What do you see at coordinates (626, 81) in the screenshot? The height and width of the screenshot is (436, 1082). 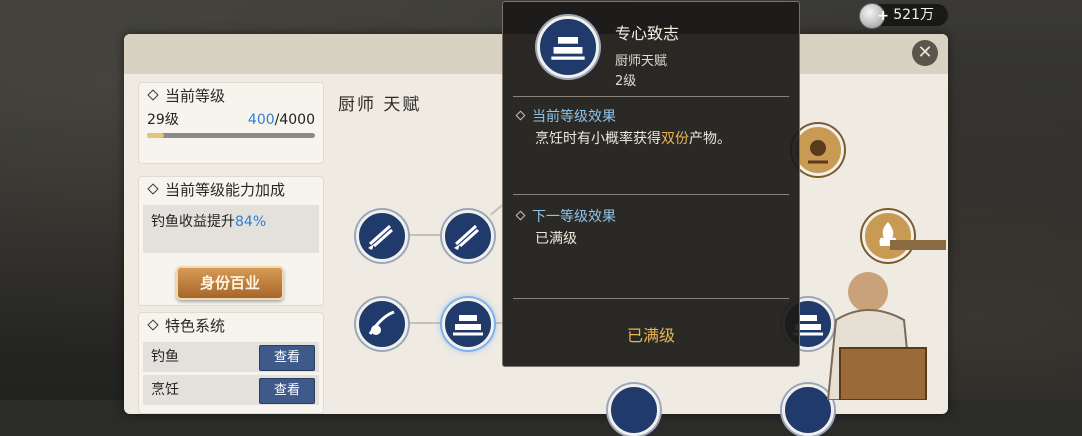 I see `tooltip-talent-level: 2级` at bounding box center [626, 81].